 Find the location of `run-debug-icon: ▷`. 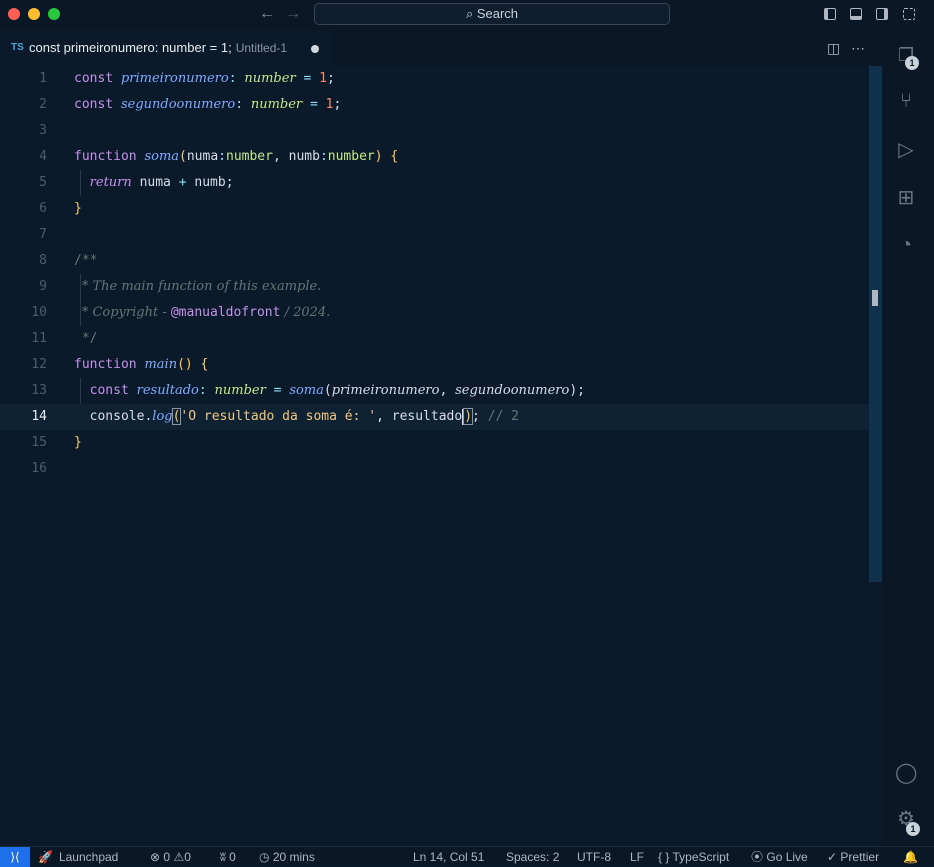

run-debug-icon: ▷ is located at coordinates (906, 150).